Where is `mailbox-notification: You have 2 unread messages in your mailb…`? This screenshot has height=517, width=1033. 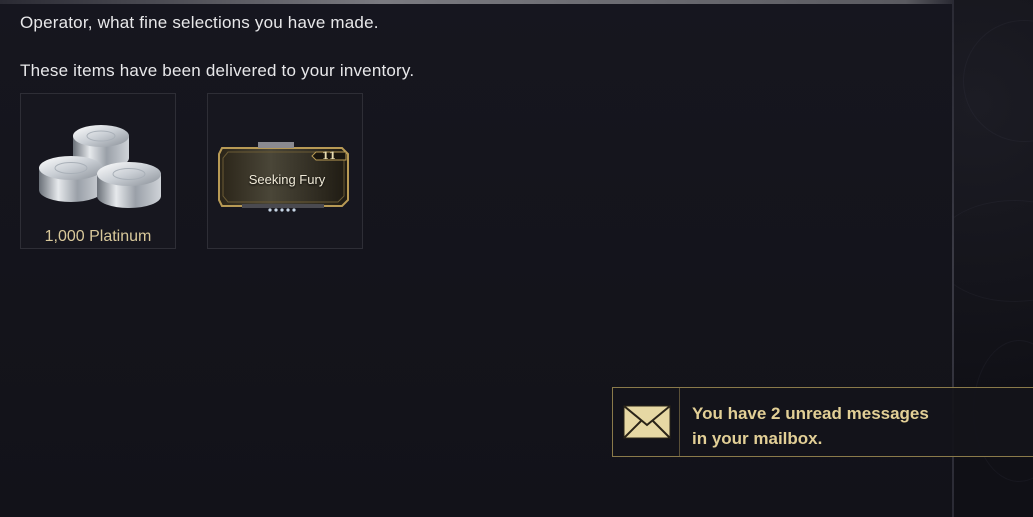
mailbox-notification: You have 2 unread messages in your mailb… is located at coordinates (822, 422).